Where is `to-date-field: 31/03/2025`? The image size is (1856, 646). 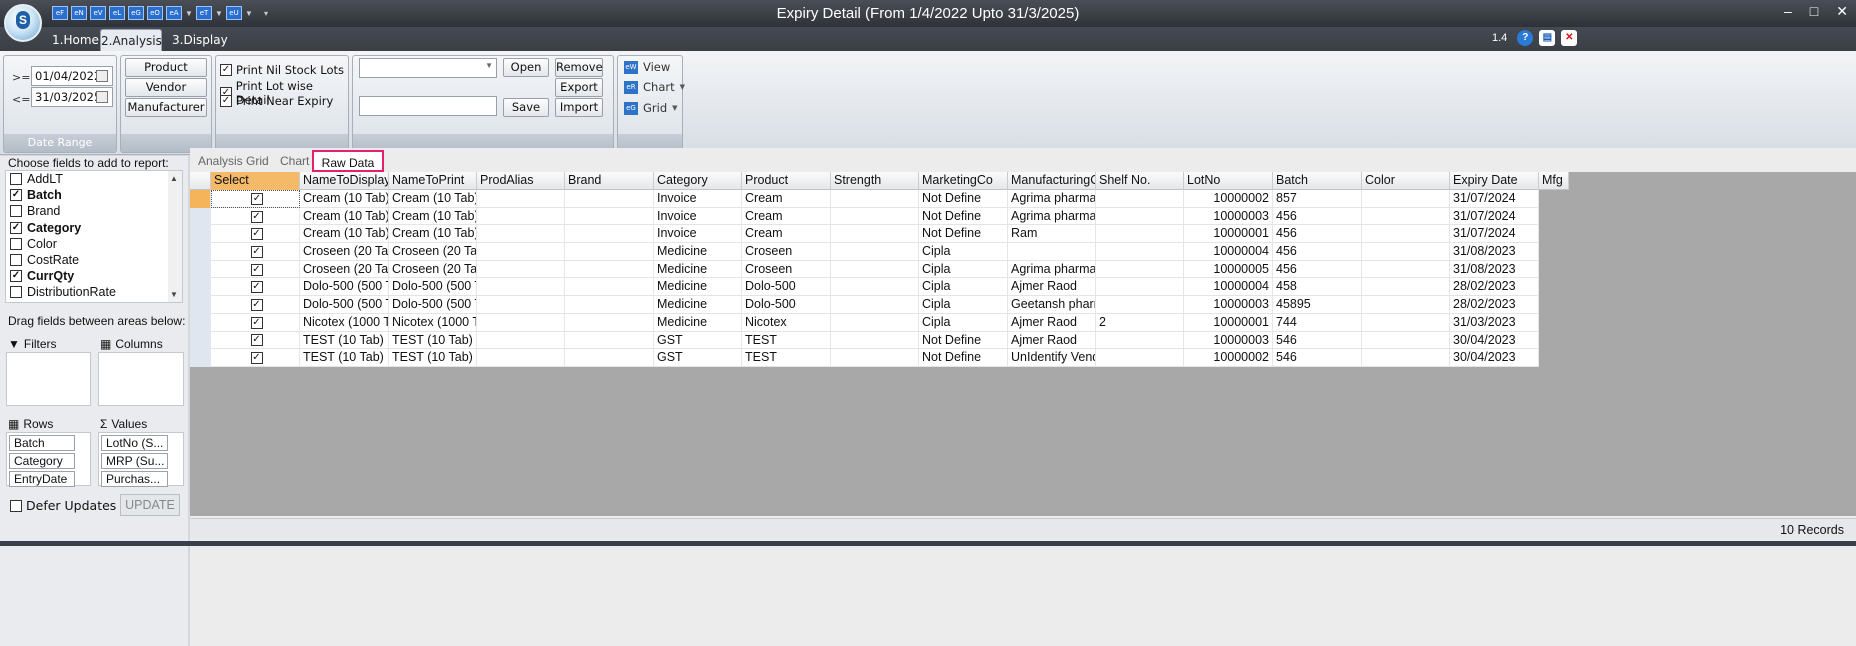 to-date-field: 31/03/2025 is located at coordinates (72, 97).